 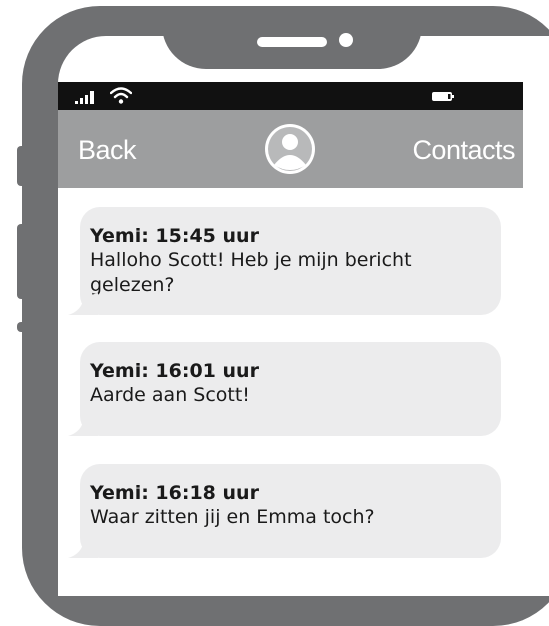 I want to click on user-avatar-icon, so click(x=290, y=149).